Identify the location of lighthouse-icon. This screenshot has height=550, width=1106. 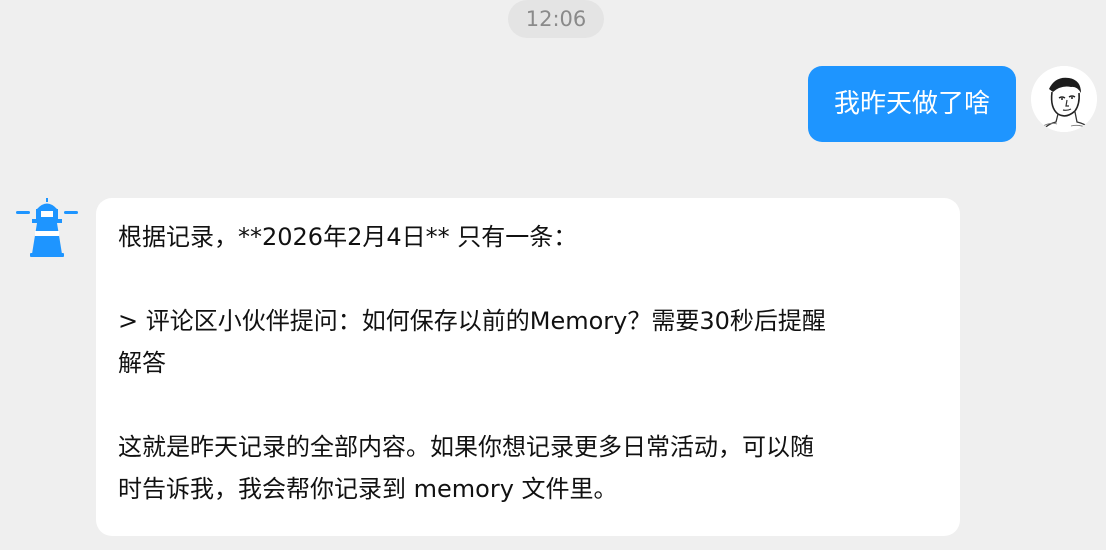
(47, 227).